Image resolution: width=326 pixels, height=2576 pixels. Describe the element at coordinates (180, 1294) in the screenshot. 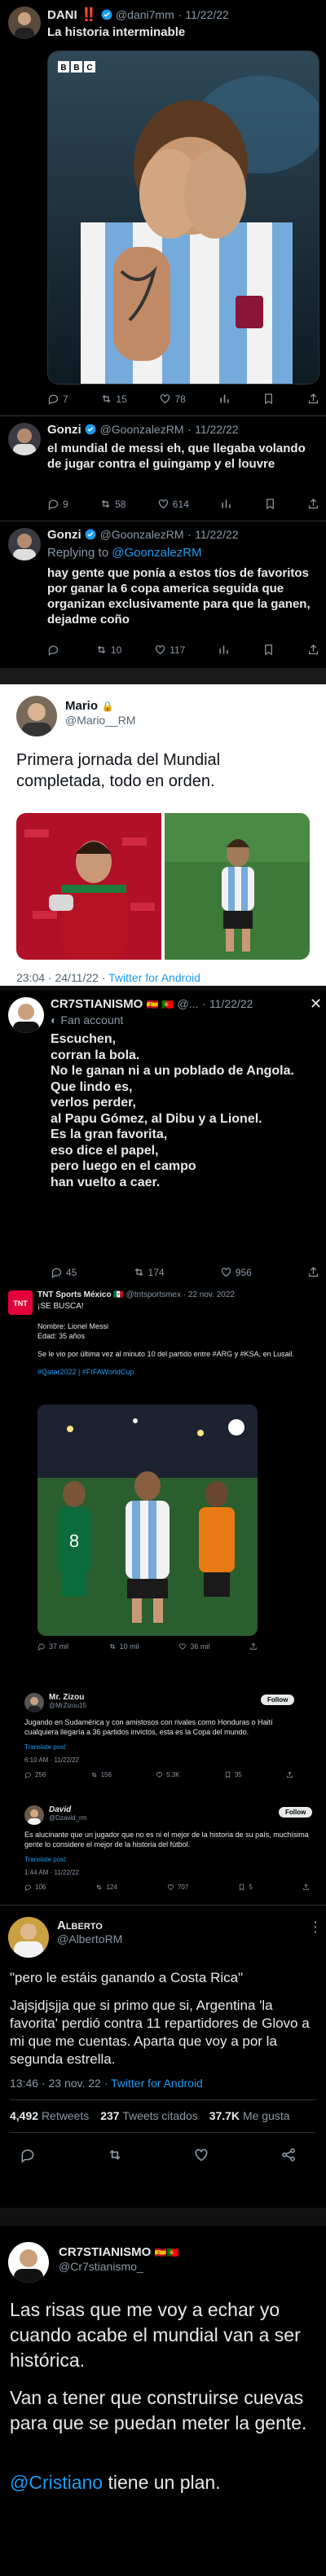

I see `handle: @tntsportsmex · 22 nov. 2022` at that location.